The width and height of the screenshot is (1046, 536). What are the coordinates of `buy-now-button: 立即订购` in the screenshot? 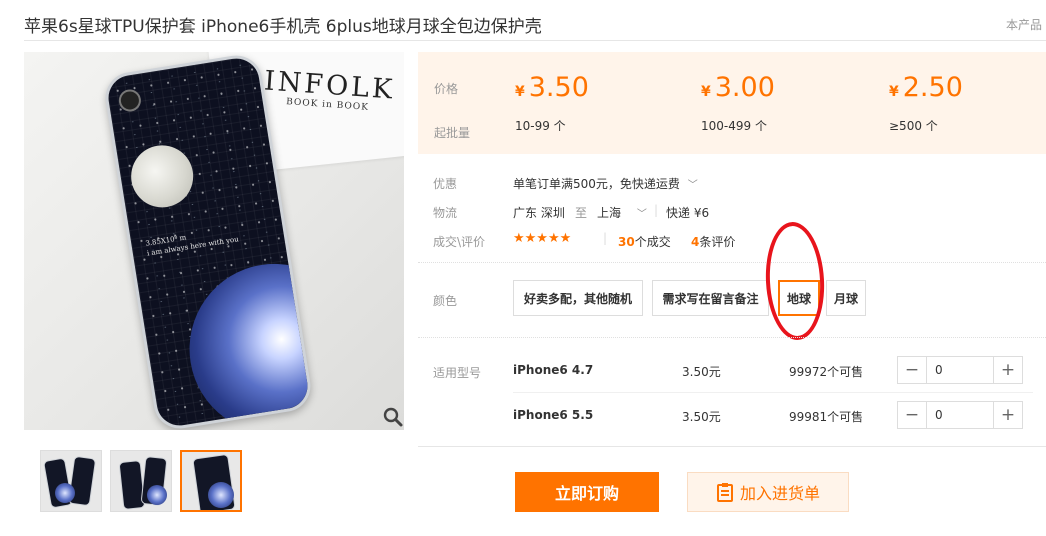 It's located at (587, 492).